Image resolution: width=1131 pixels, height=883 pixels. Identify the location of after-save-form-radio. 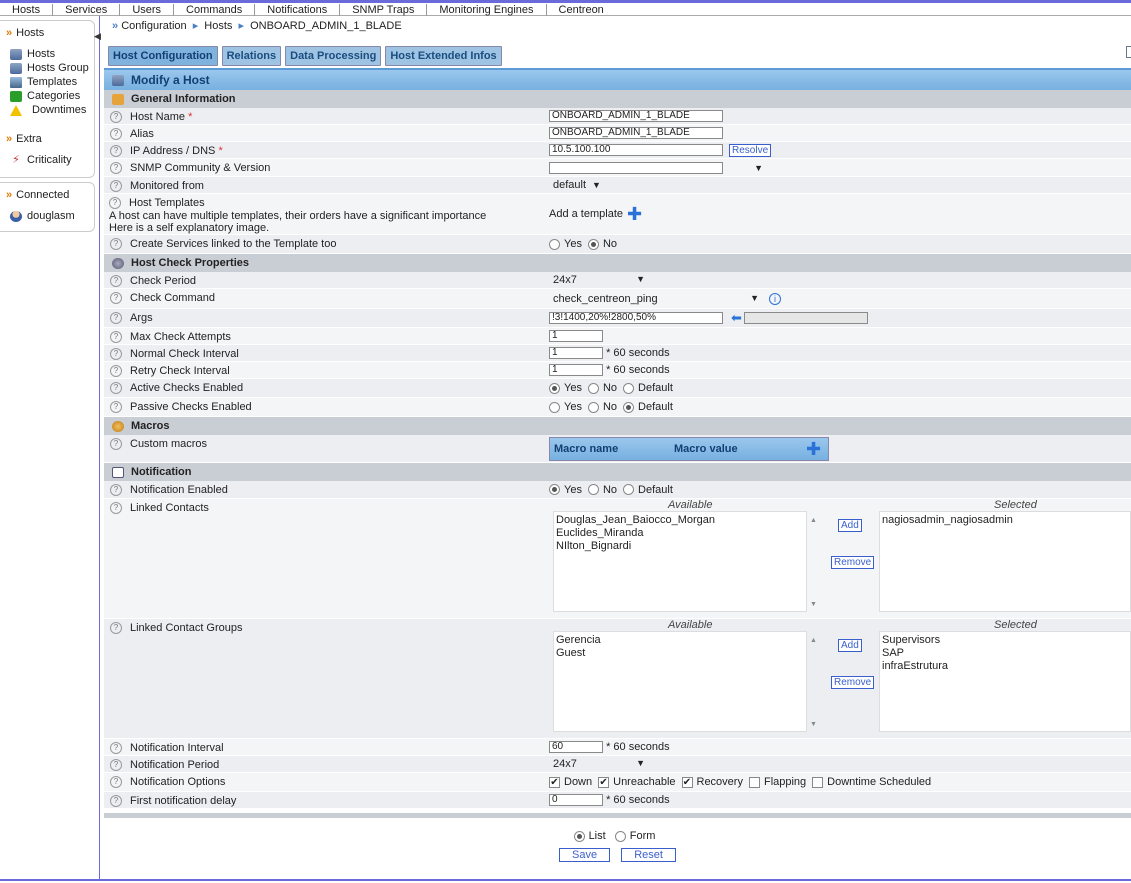
(620, 836).